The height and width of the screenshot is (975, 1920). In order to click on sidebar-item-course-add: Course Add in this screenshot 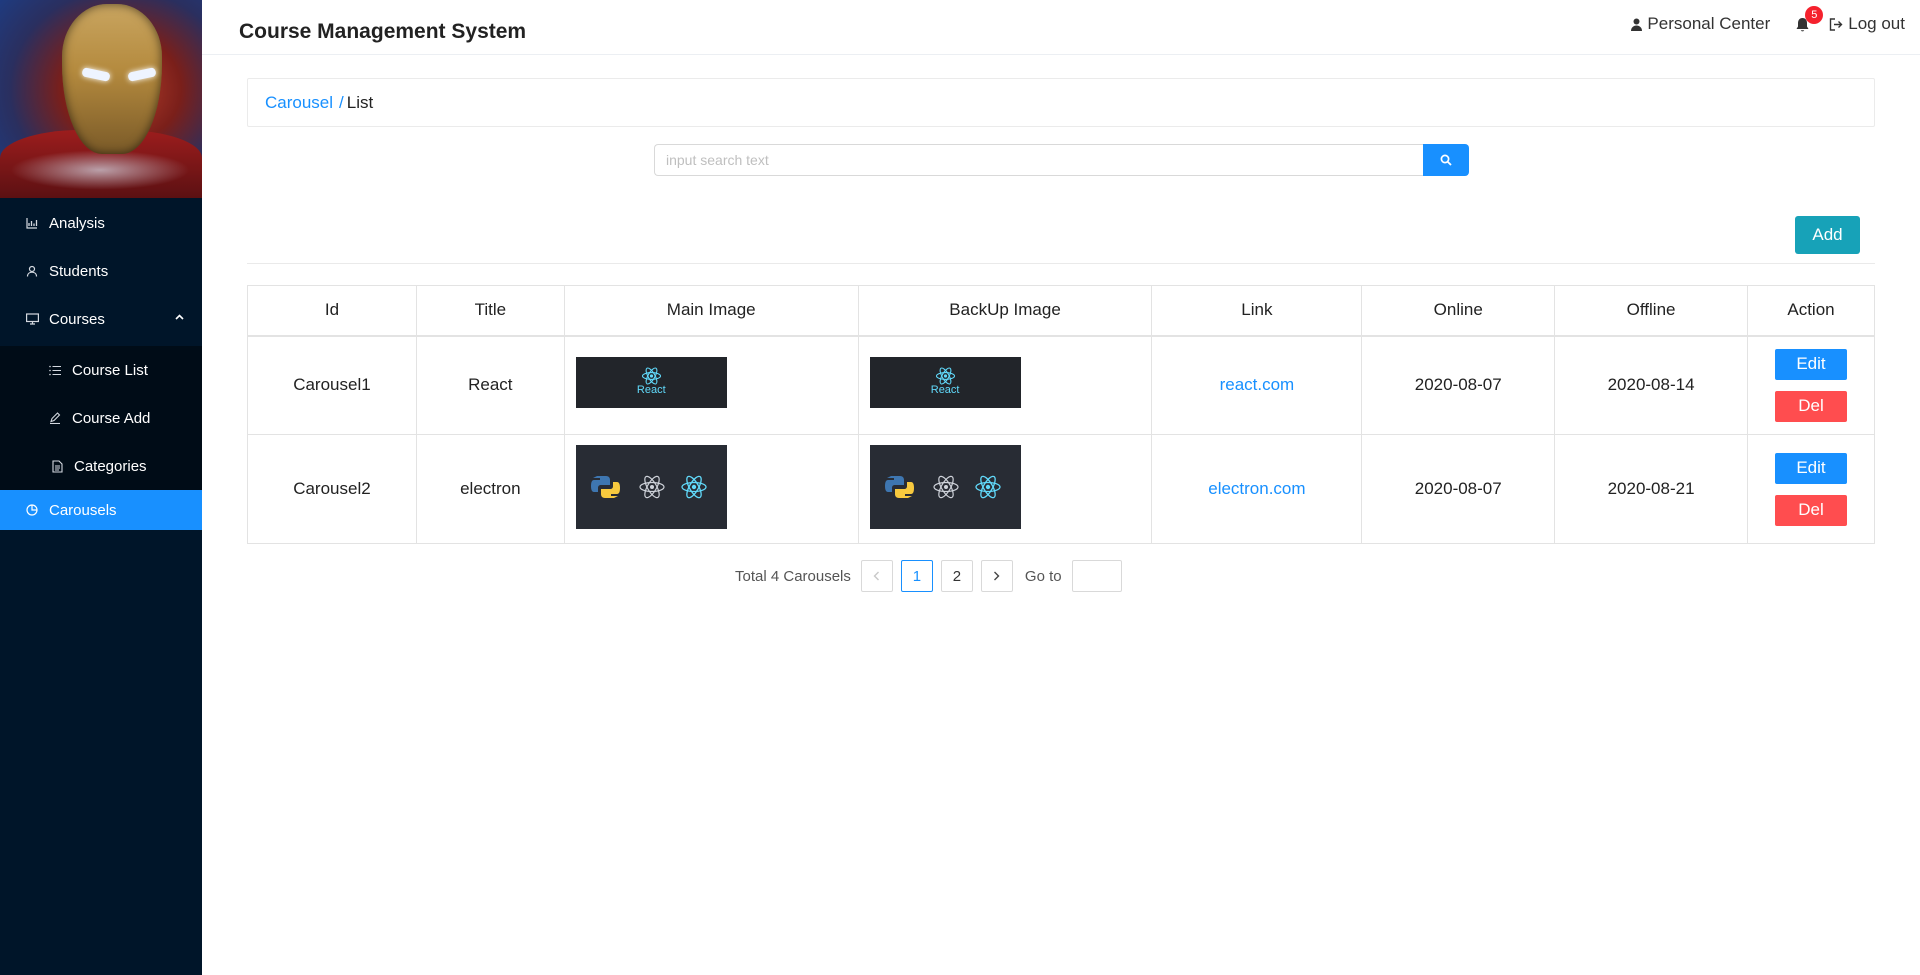, I will do `click(101, 418)`.